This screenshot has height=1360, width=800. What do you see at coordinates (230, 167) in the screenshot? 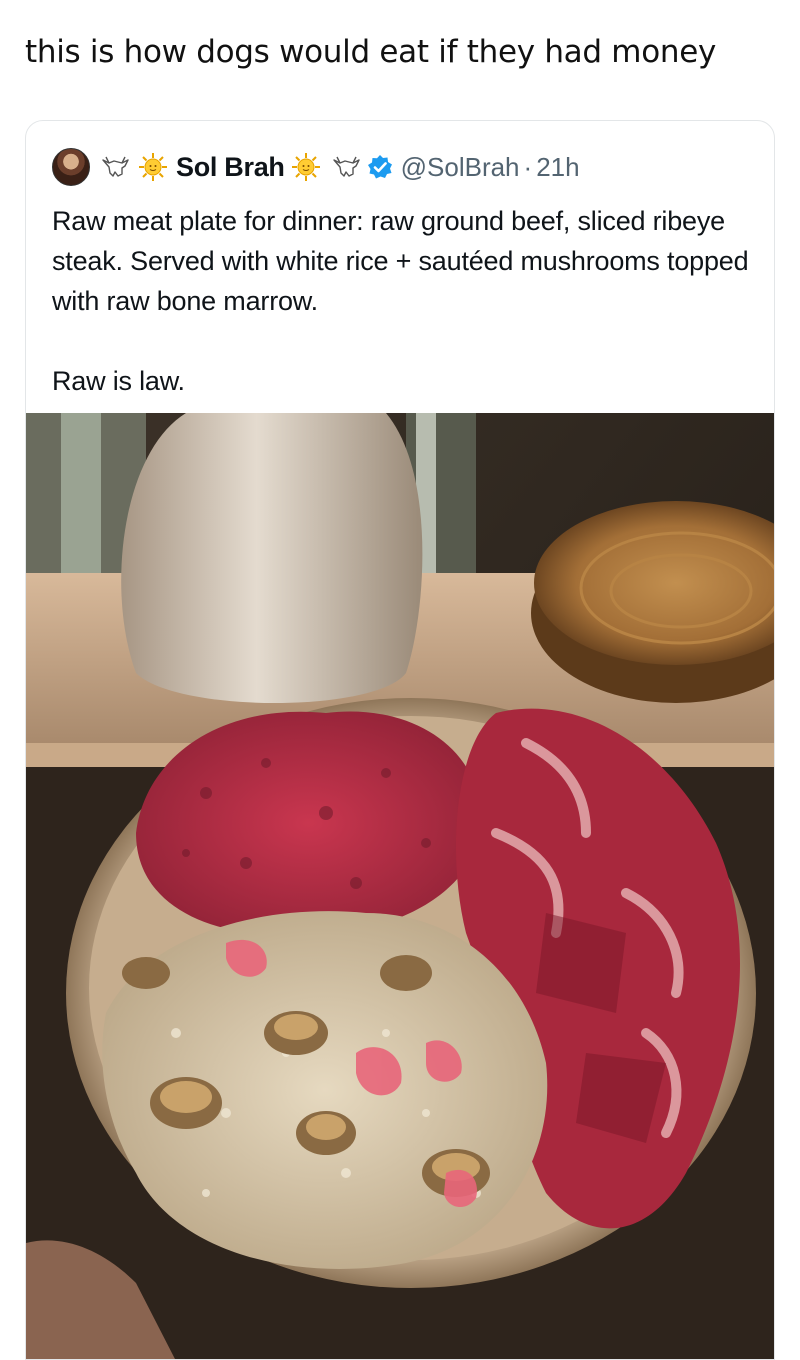
I see `display-name: Sol Brah` at bounding box center [230, 167].